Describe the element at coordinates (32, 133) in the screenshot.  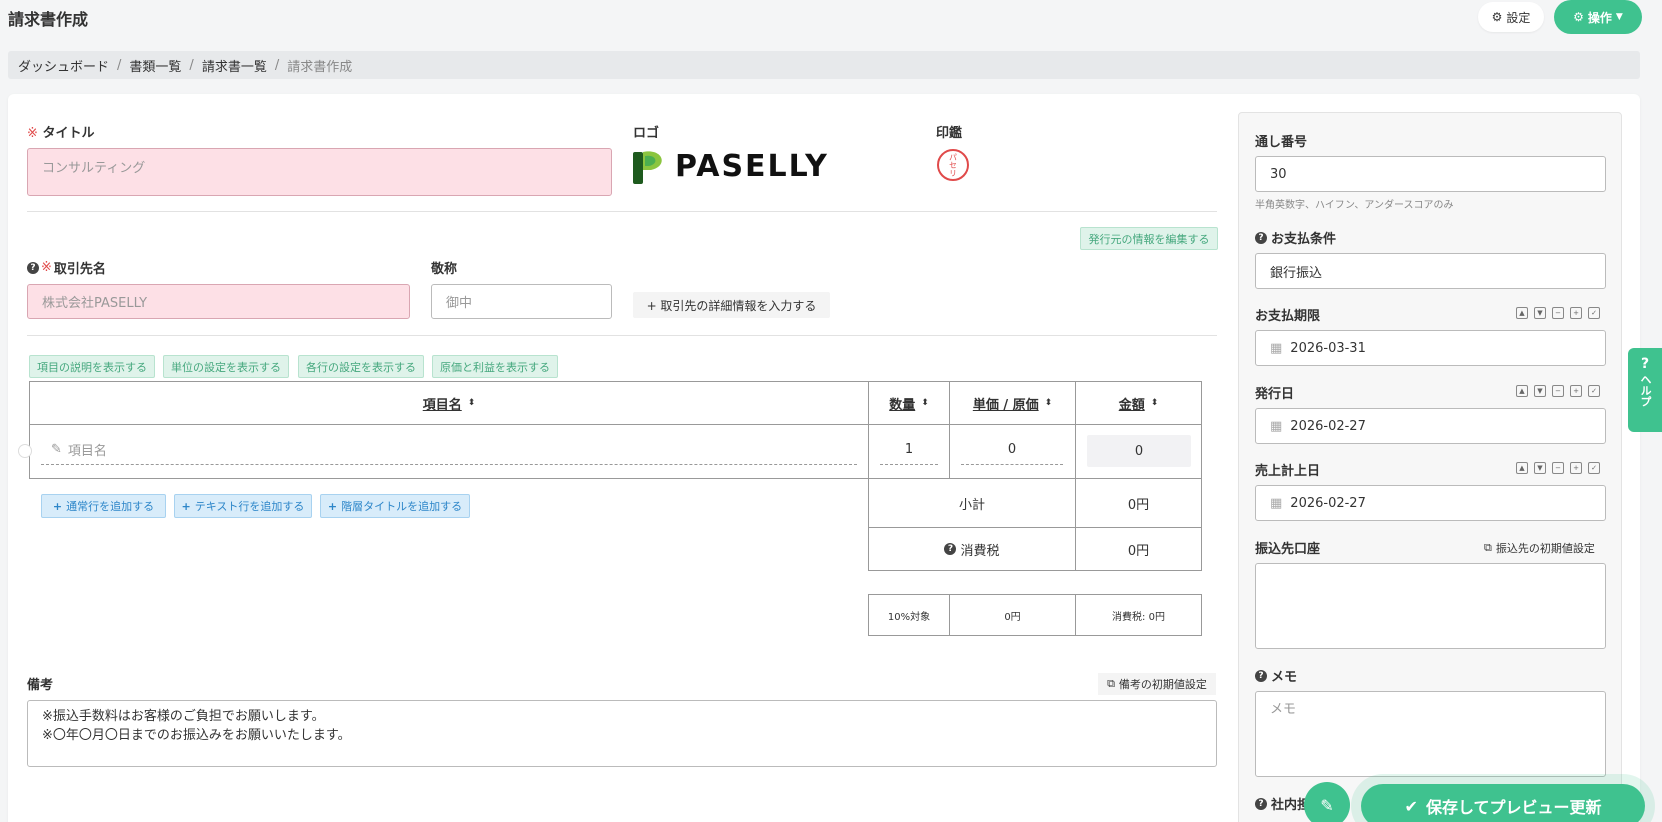
I see `required-mark: ※` at that location.